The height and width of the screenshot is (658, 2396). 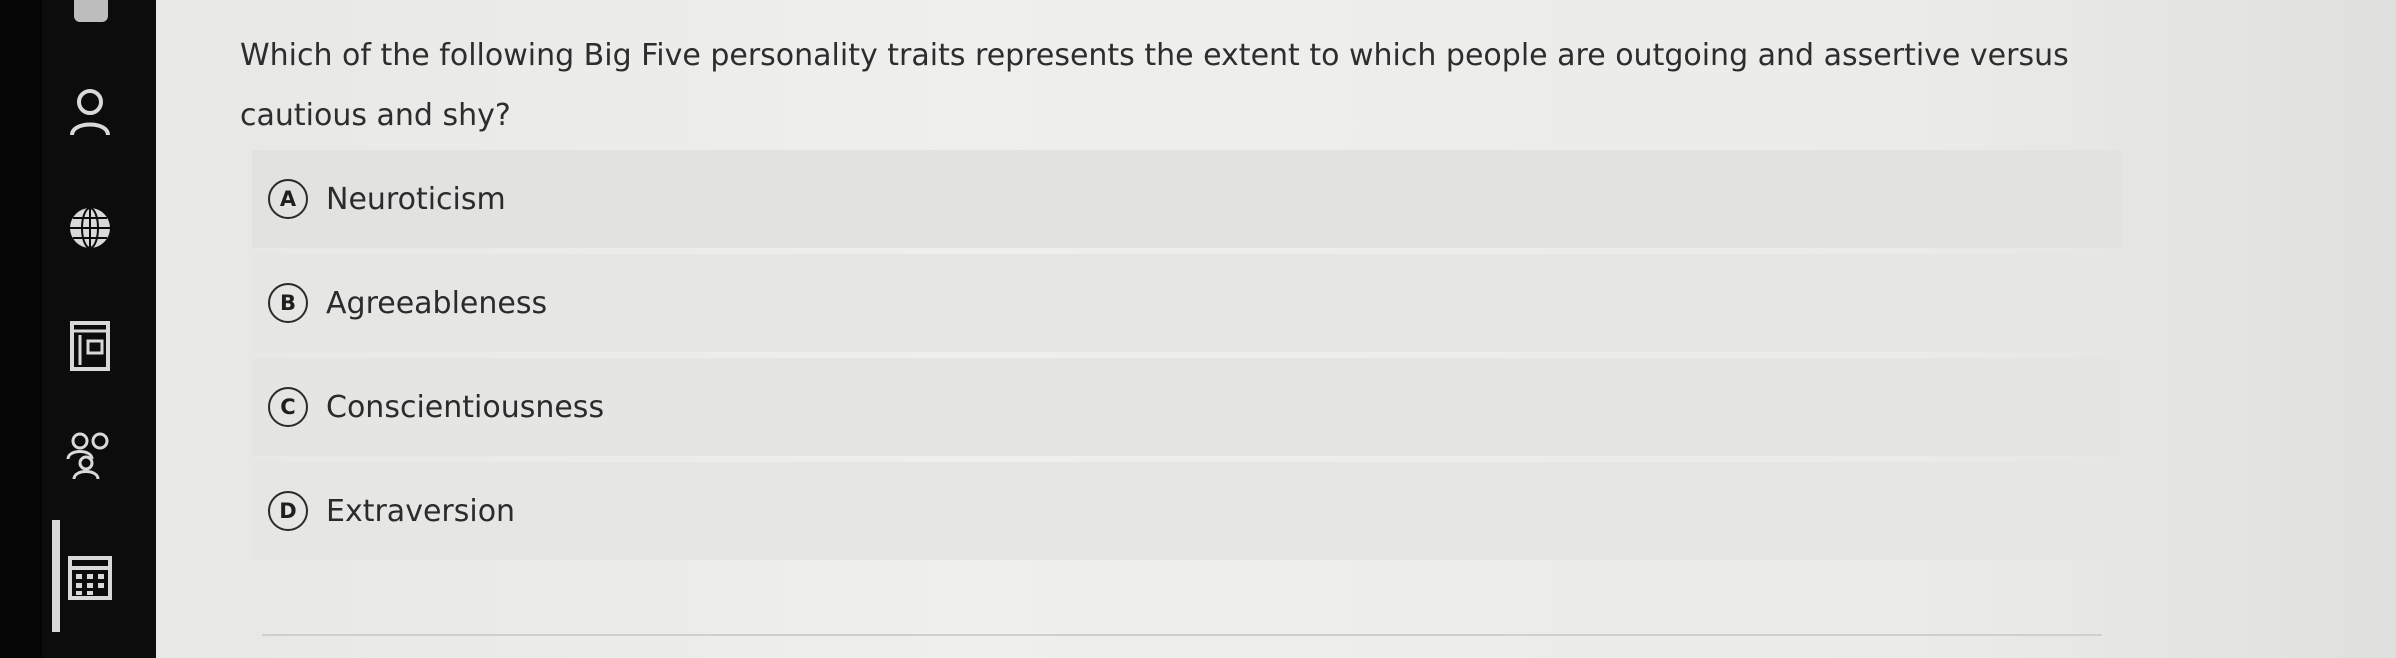 I want to click on option-c: C Conscientiousness, so click(x=1187, y=407).